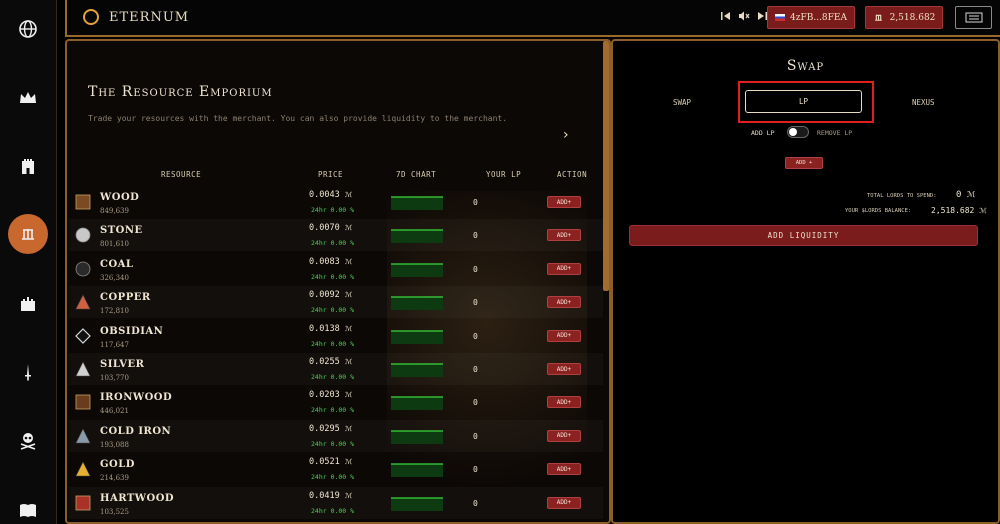 This screenshot has width=1000, height=524. Describe the element at coordinates (566, 135) in the screenshot. I see `chevron-right-icon: ›` at that location.